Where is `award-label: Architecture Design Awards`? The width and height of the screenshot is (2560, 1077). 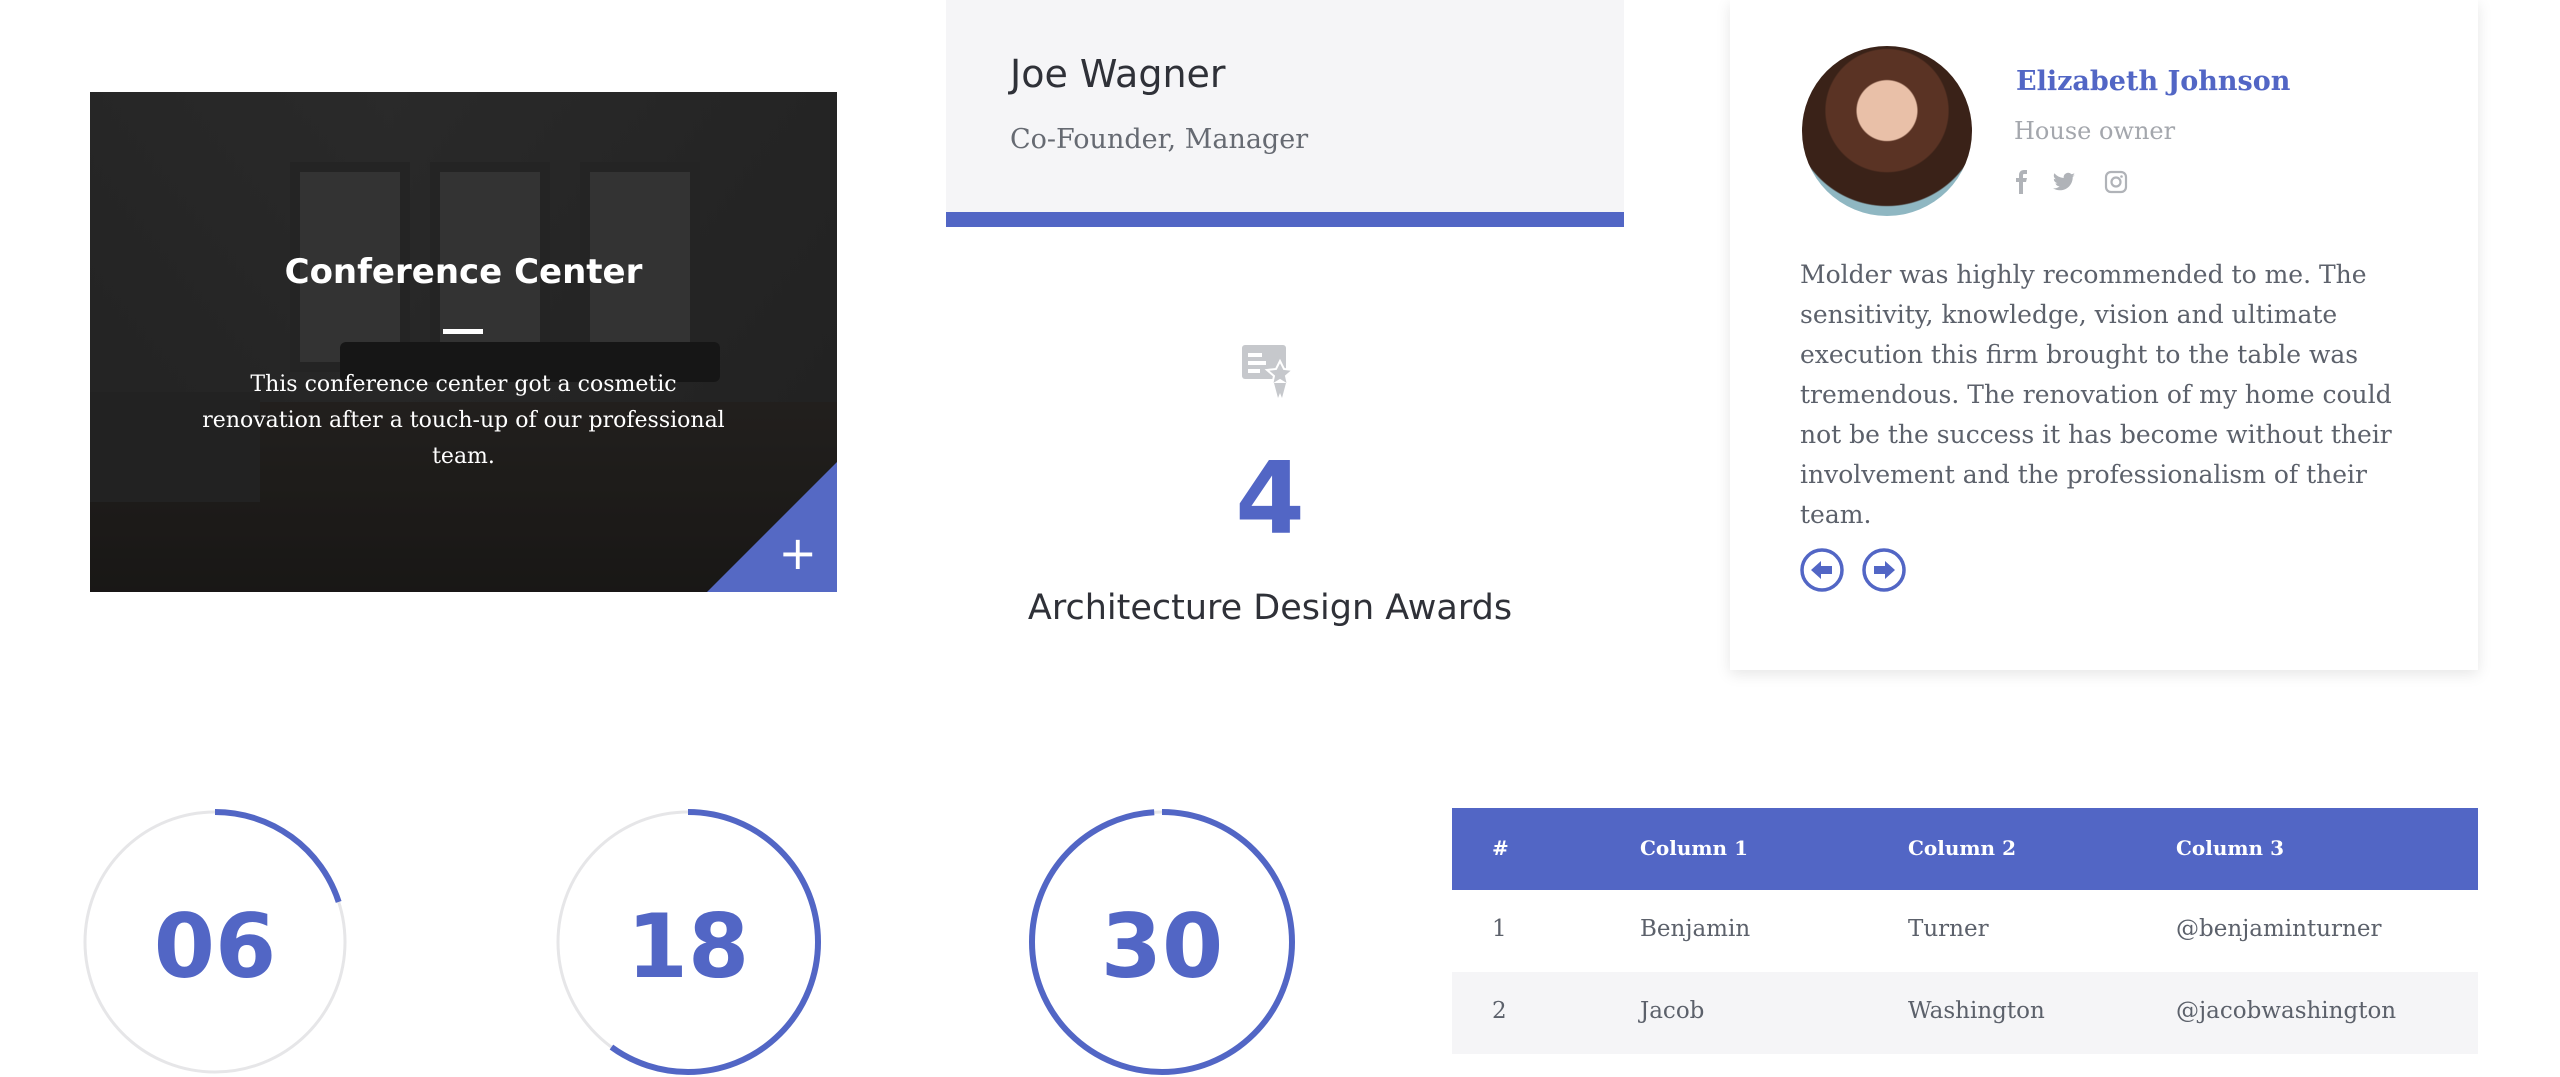 award-label: Architecture Design Awards is located at coordinates (1270, 608).